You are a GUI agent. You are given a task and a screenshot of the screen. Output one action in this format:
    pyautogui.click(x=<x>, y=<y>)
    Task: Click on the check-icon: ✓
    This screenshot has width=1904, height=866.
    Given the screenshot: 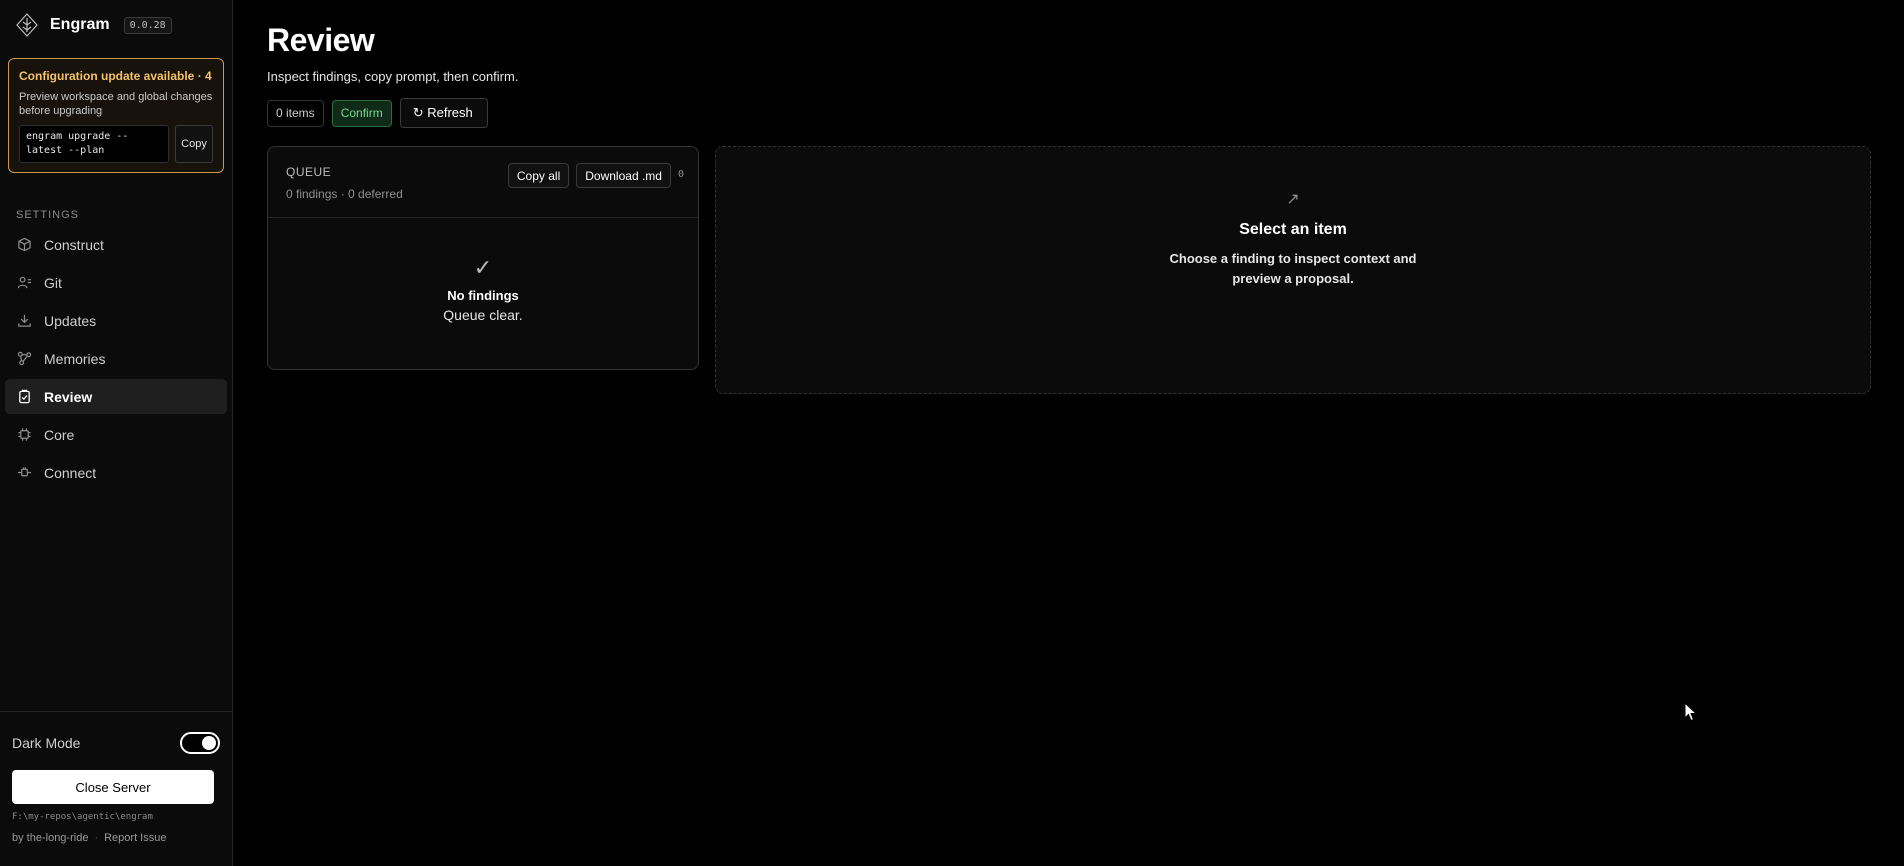 What is the action you would take?
    pyautogui.click(x=483, y=267)
    